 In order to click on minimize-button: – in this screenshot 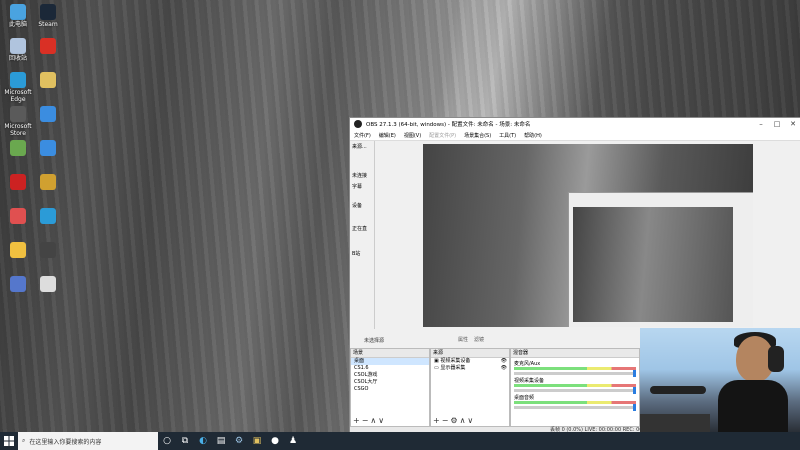, I will do `click(761, 124)`.